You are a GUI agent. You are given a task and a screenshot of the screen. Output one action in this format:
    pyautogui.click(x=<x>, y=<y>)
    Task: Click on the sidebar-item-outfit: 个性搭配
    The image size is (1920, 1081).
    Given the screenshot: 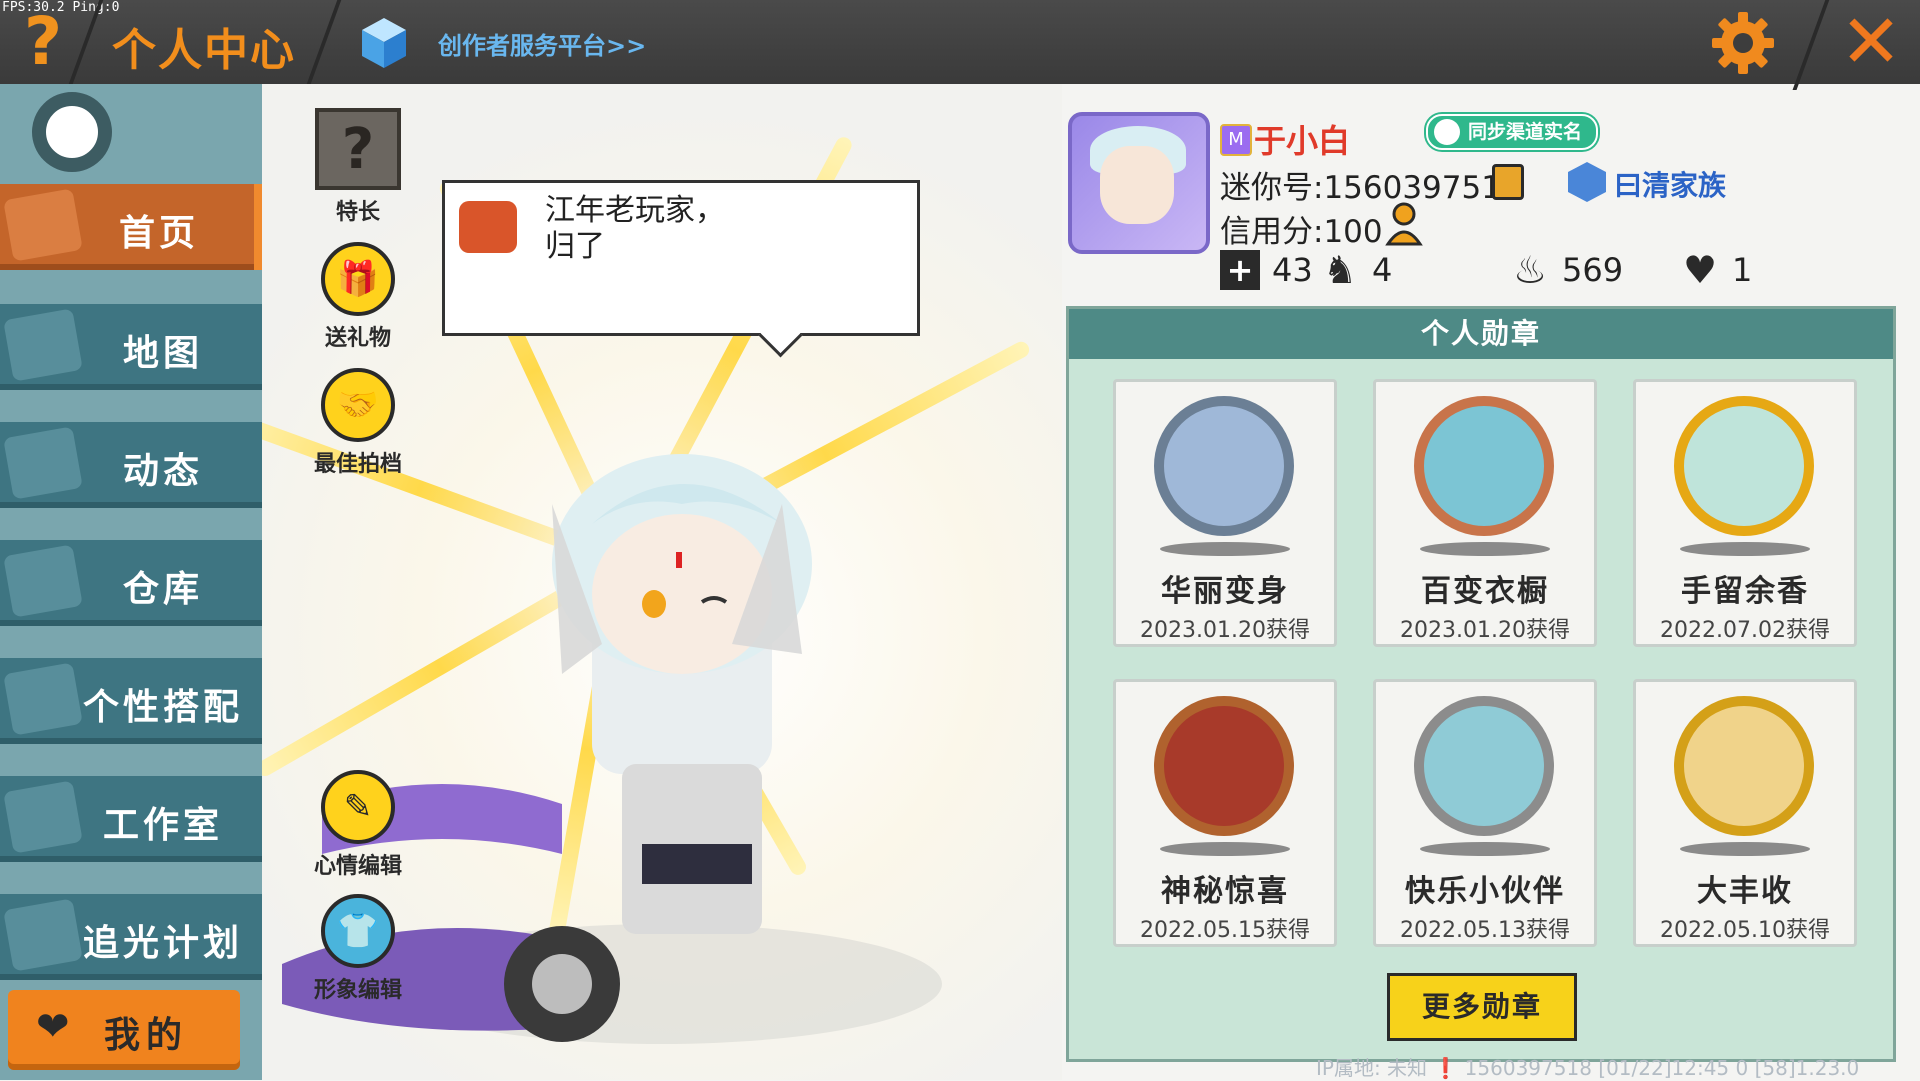 What is the action you would take?
    pyautogui.click(x=131, y=701)
    